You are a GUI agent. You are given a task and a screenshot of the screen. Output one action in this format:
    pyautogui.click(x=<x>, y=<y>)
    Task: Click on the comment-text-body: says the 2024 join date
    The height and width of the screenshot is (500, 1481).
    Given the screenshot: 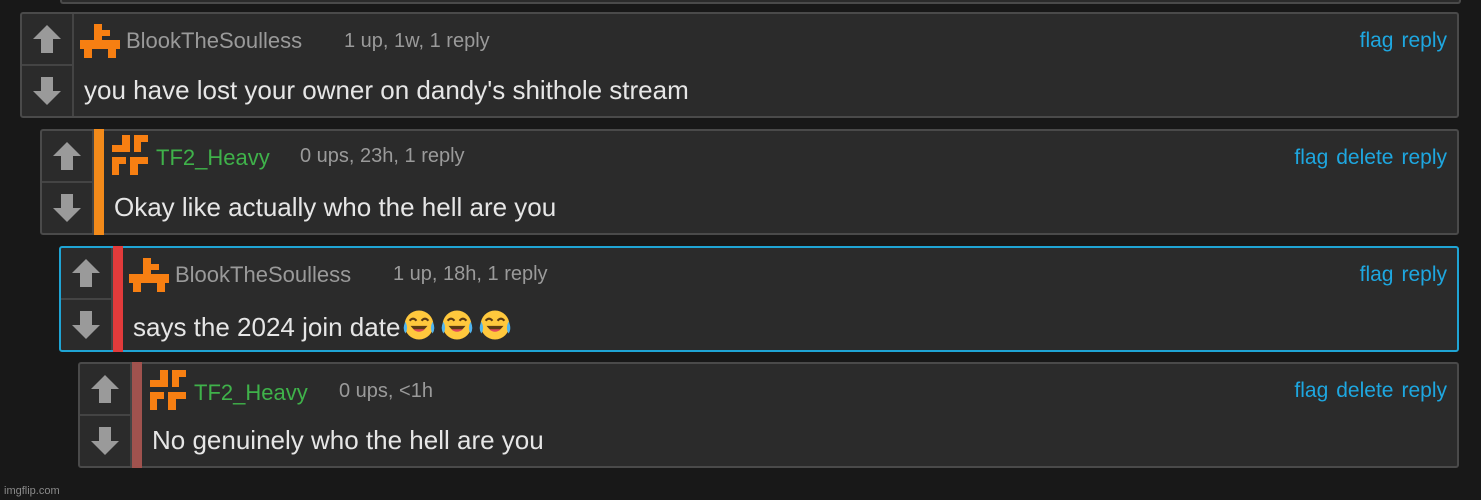 What is the action you would take?
    pyautogui.click(x=267, y=327)
    